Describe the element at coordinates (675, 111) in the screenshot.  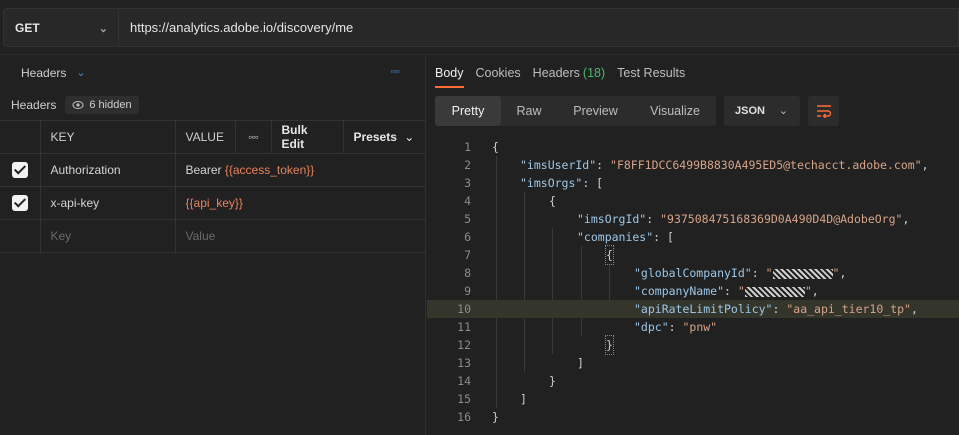
I see `view-visualize-button: Visualize` at that location.